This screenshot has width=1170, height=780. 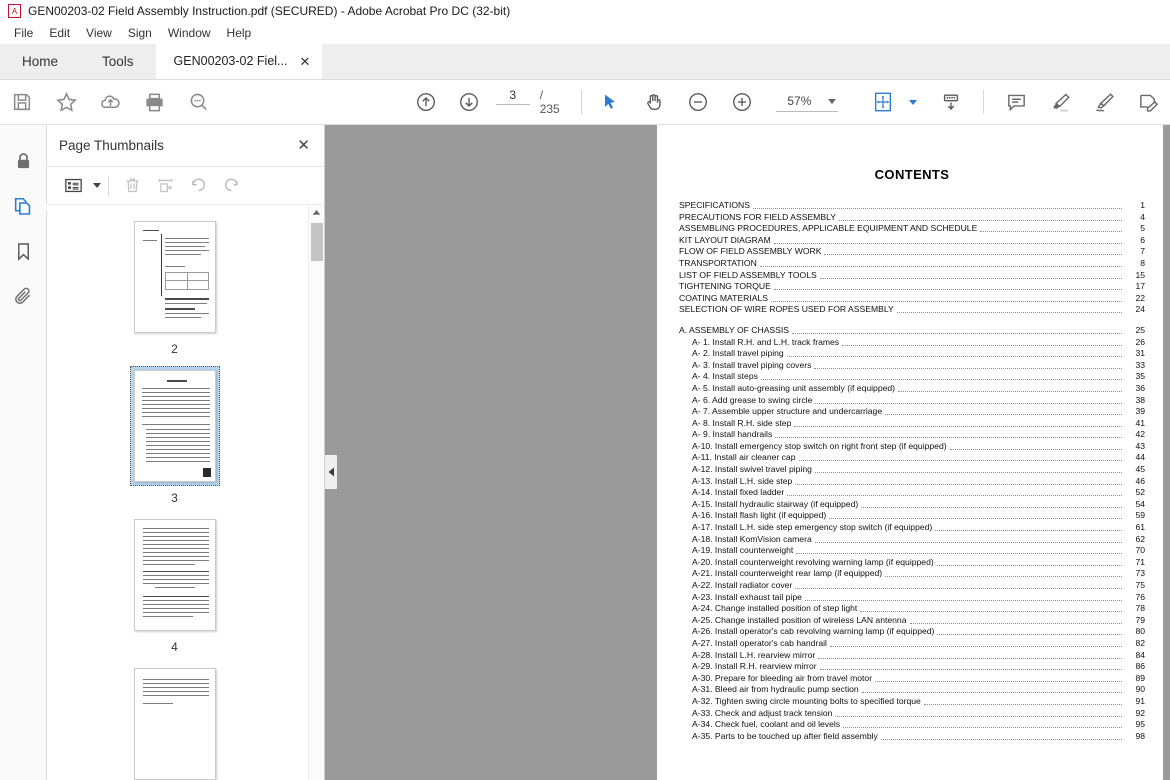 What do you see at coordinates (912, 493) in the screenshot?
I see `toc-entry: A-14. Install fixed ladder 52` at bounding box center [912, 493].